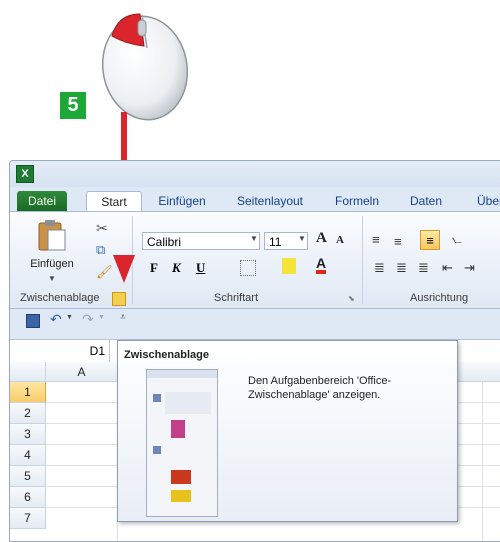 This screenshot has width=500, height=542. Describe the element at coordinates (123, 317) in the screenshot. I see `customize-qat-icon: ⩡` at that location.